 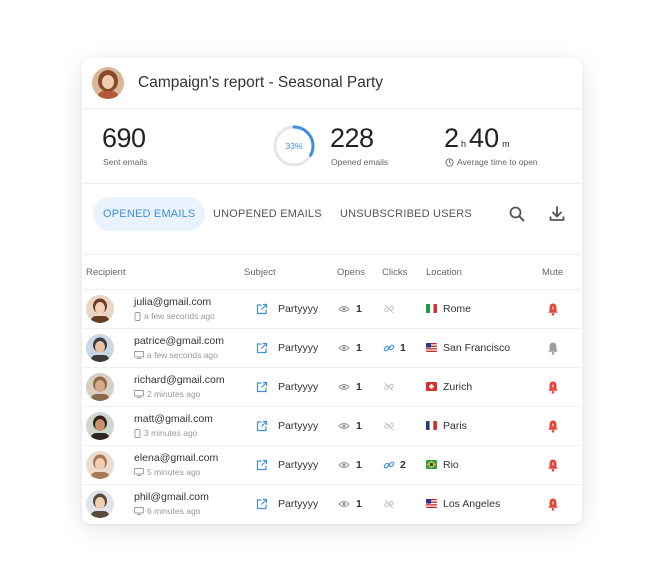 What do you see at coordinates (472, 504) in the screenshot?
I see `location-text: Los Angeles` at bounding box center [472, 504].